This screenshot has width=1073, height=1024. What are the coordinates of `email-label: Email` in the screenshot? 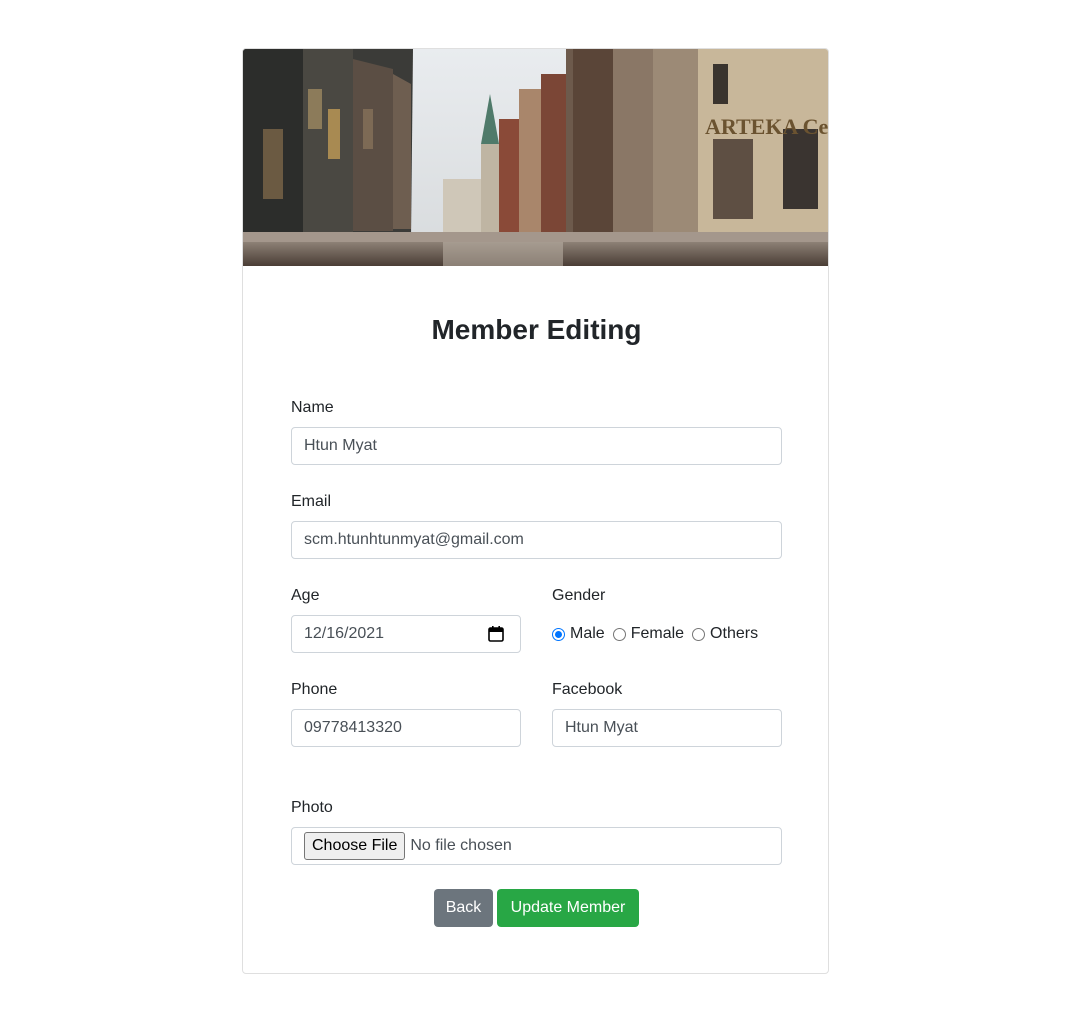 It's located at (311, 501).